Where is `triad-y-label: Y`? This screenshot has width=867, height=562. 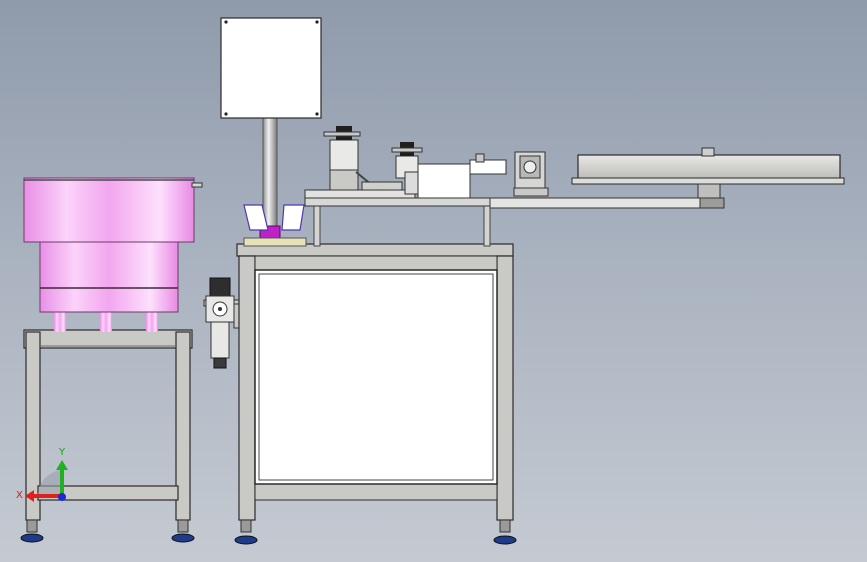
triad-y-label: Y is located at coordinates (62, 452).